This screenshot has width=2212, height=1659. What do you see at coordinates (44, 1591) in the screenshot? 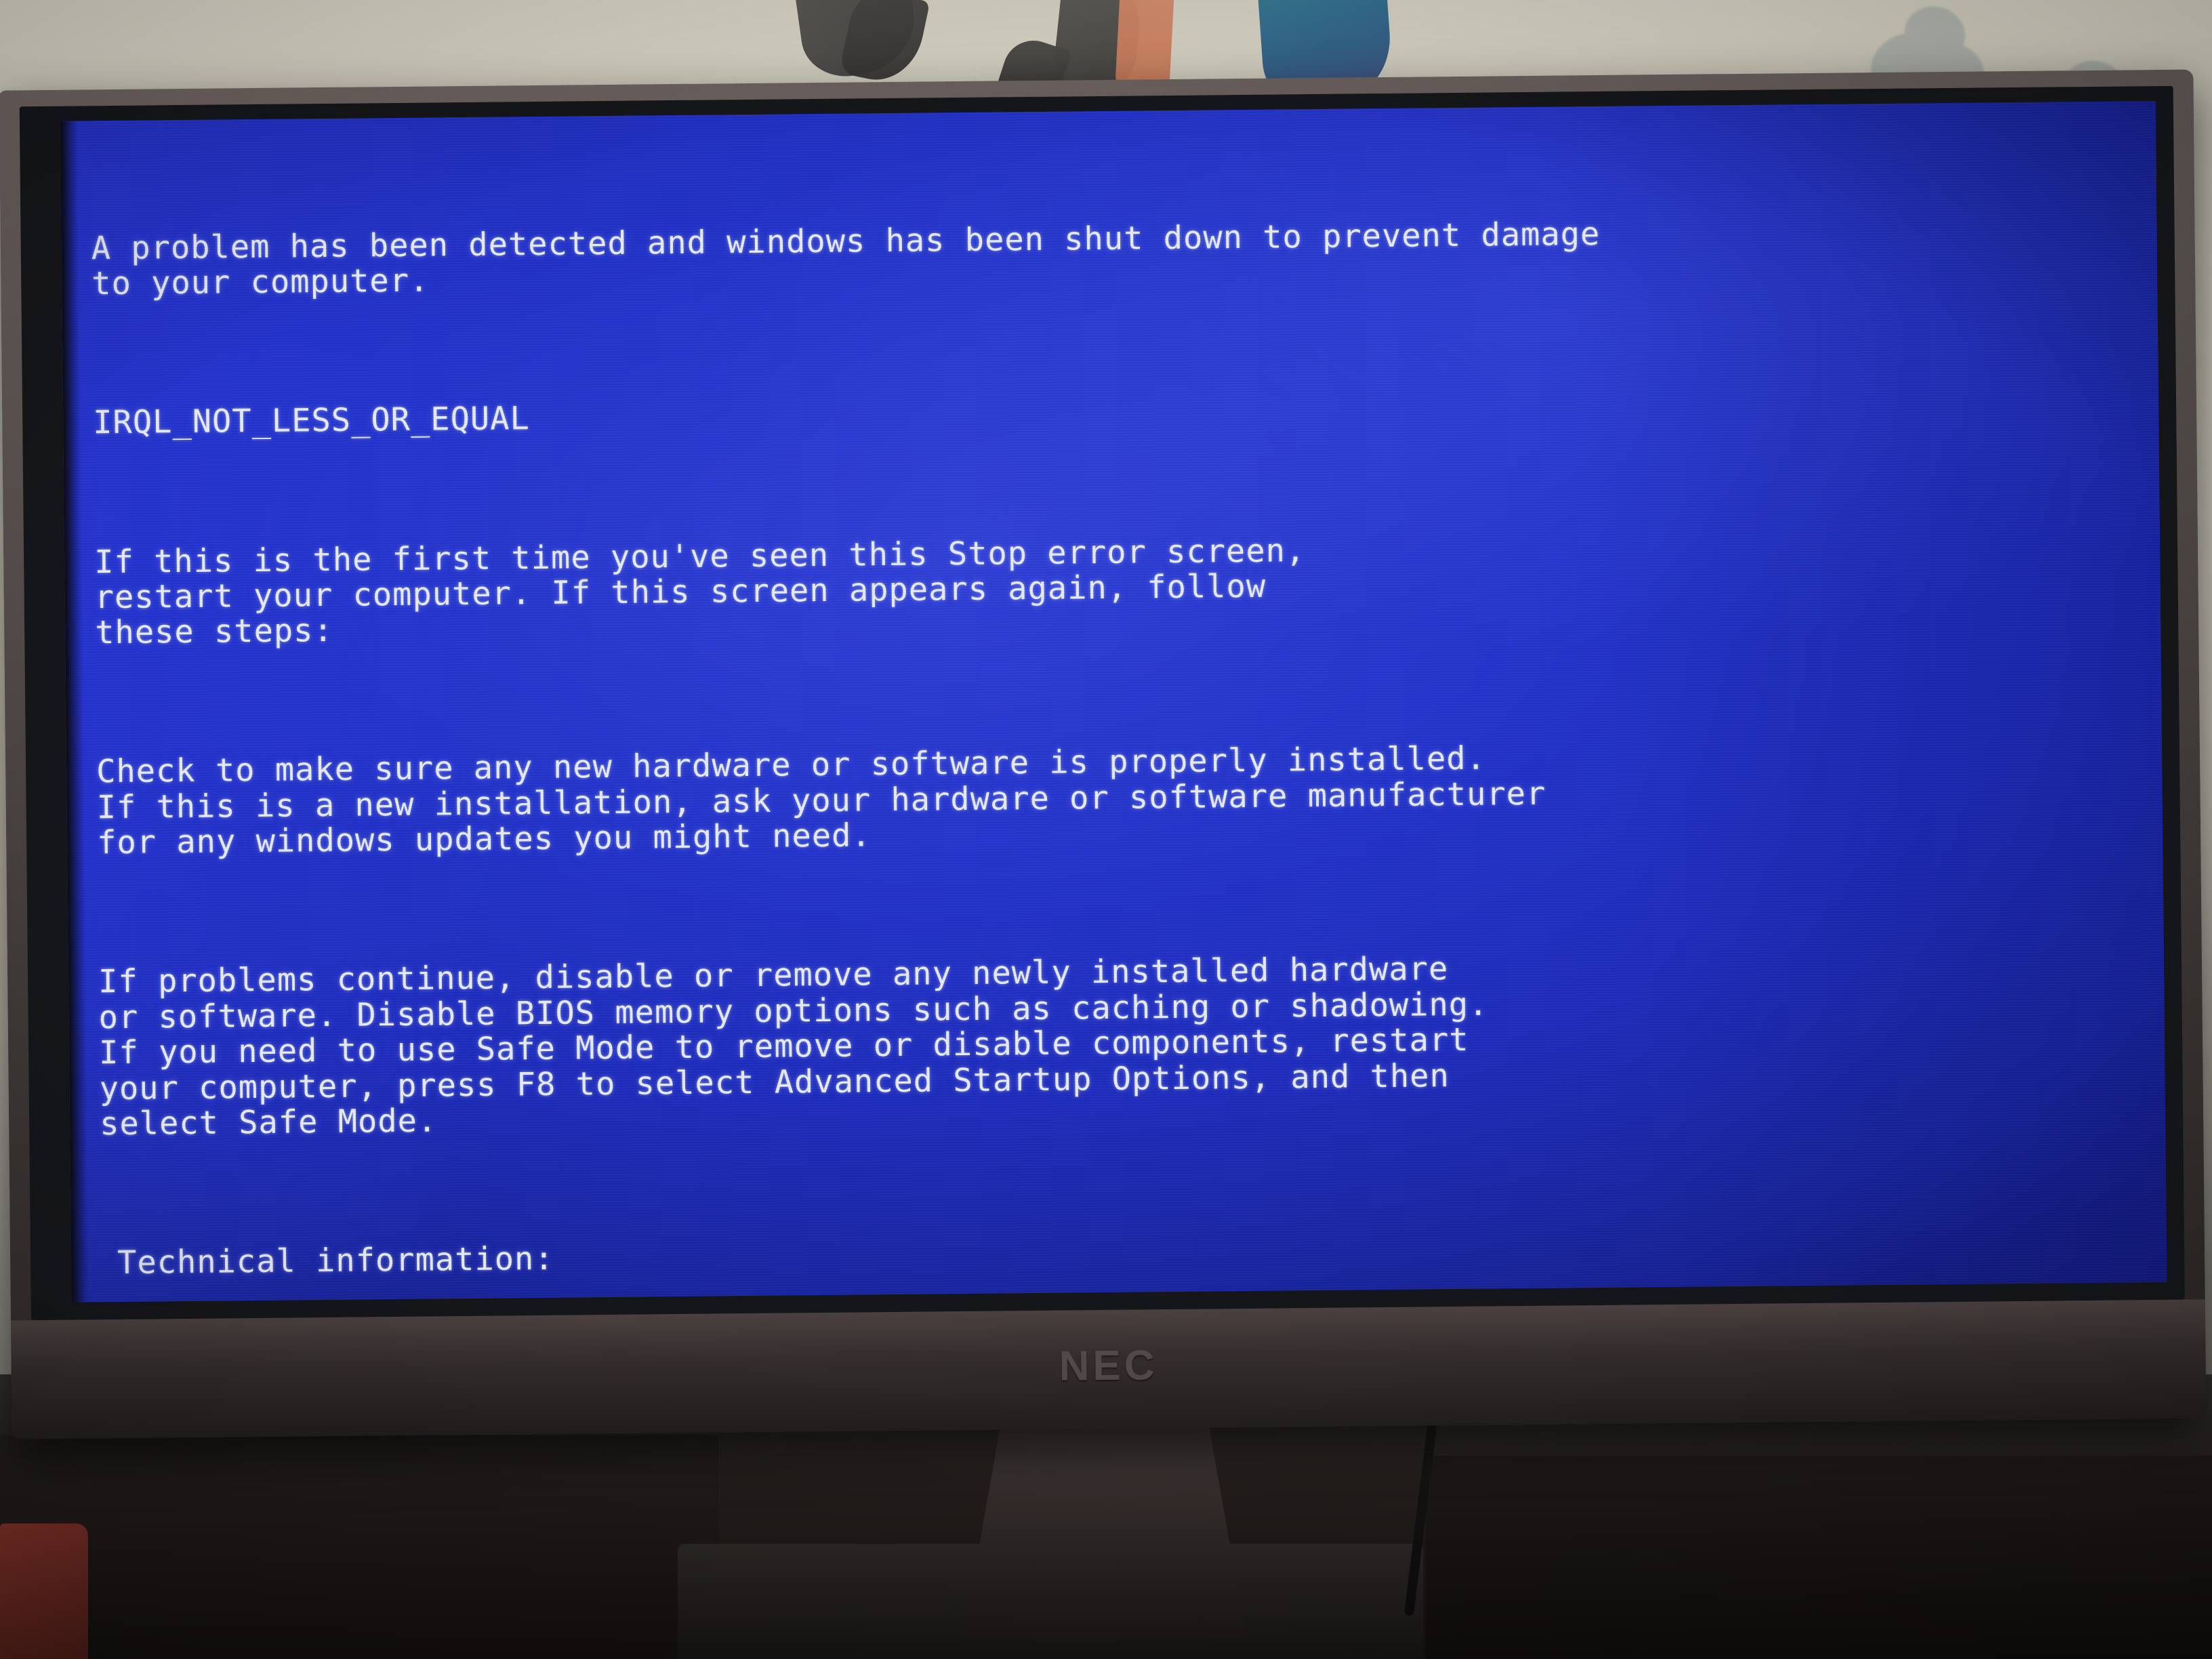
I see `red-object-on-desk` at bounding box center [44, 1591].